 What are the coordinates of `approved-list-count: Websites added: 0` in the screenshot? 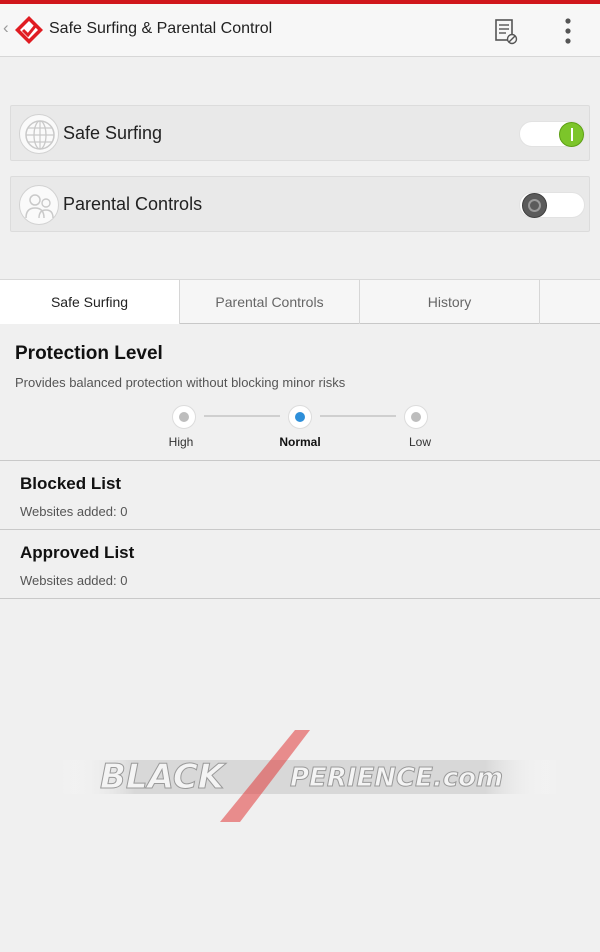 It's located at (74, 580).